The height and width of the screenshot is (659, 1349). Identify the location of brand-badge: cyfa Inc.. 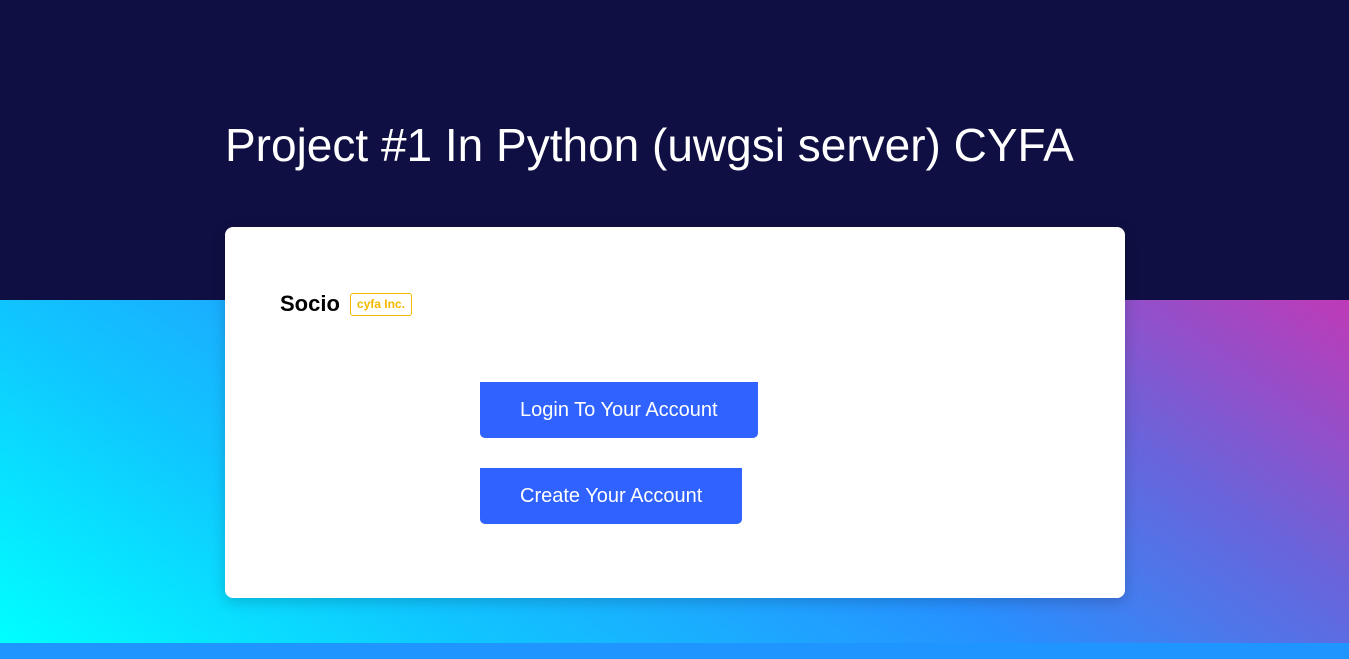
(380, 304).